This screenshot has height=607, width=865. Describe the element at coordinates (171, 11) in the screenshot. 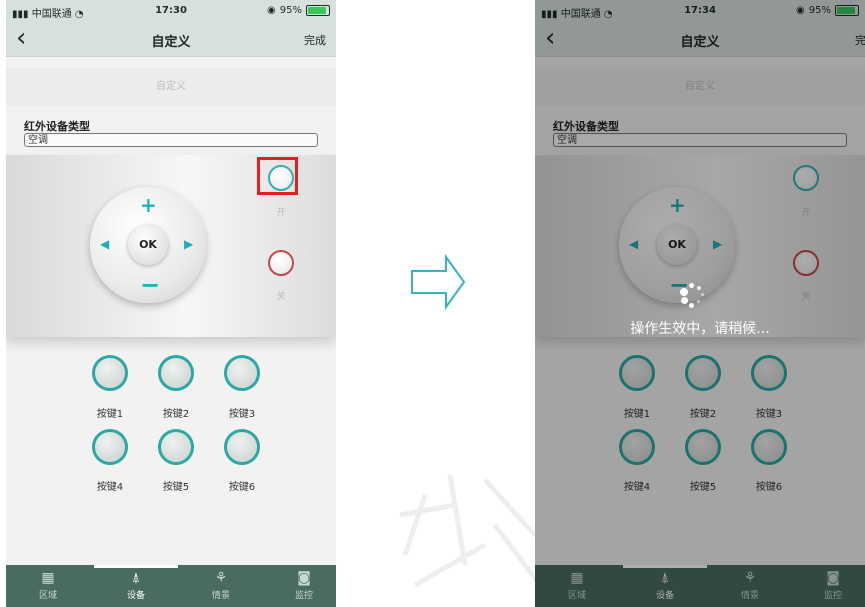

I see `status-bar: ▮▮▮ 中国联通 ◔ 17:30 ◉ 95%` at that location.